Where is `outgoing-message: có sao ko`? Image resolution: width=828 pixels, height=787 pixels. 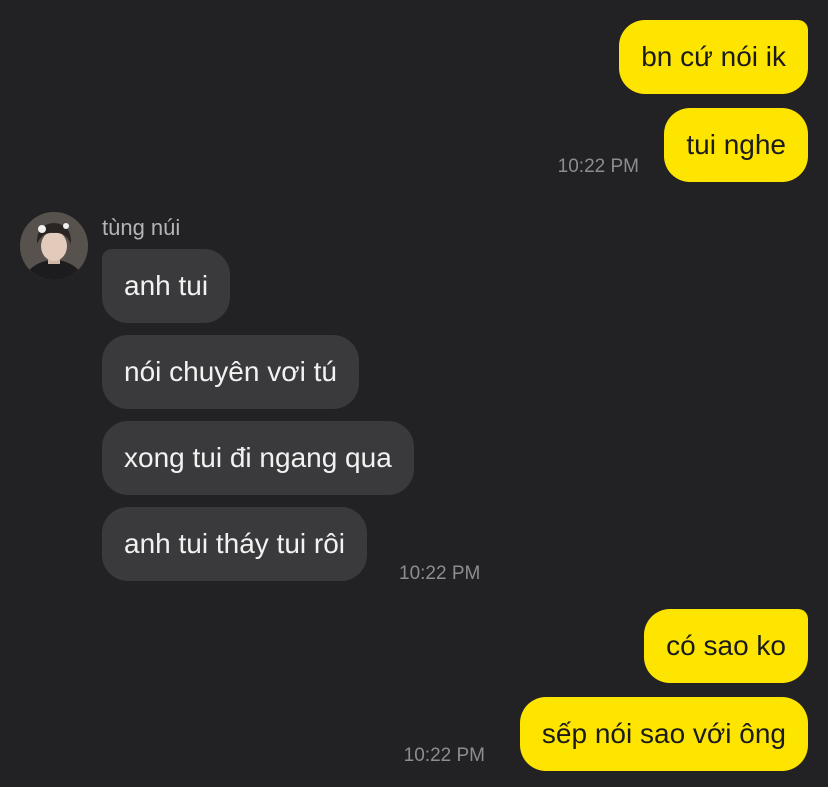
outgoing-message: có sao ko is located at coordinates (726, 646).